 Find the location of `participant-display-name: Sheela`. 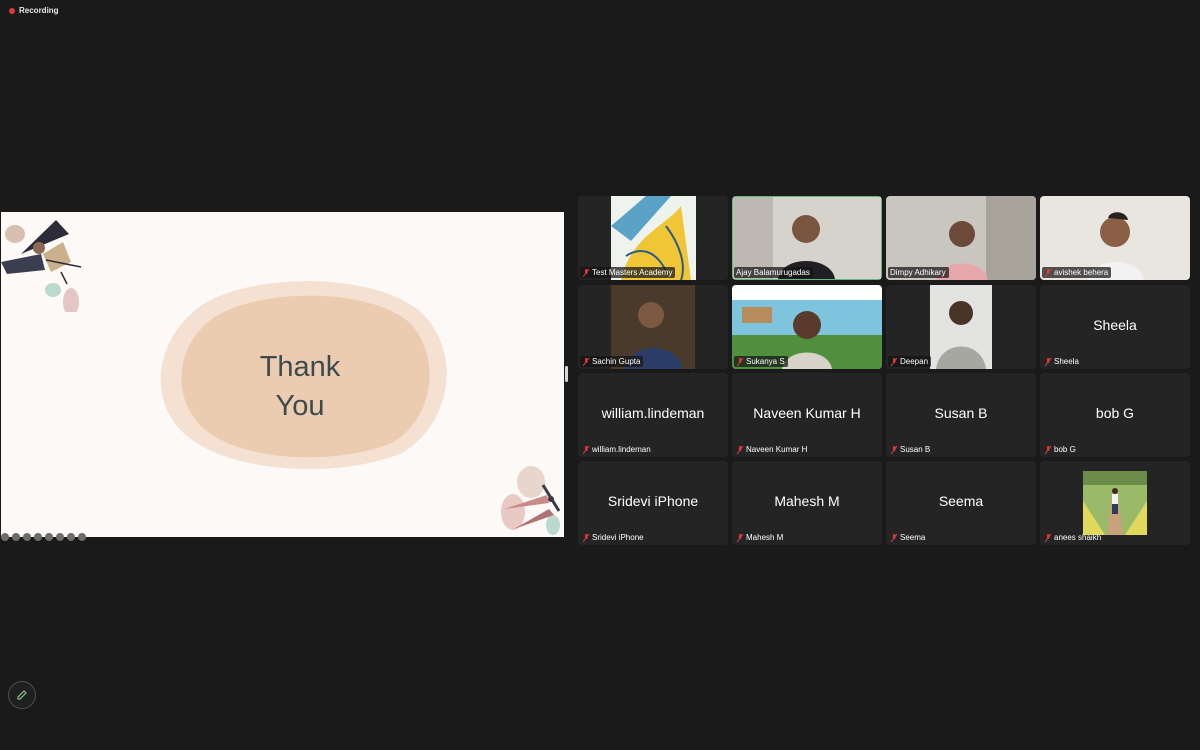

participant-display-name: Sheela is located at coordinates (1115, 325).